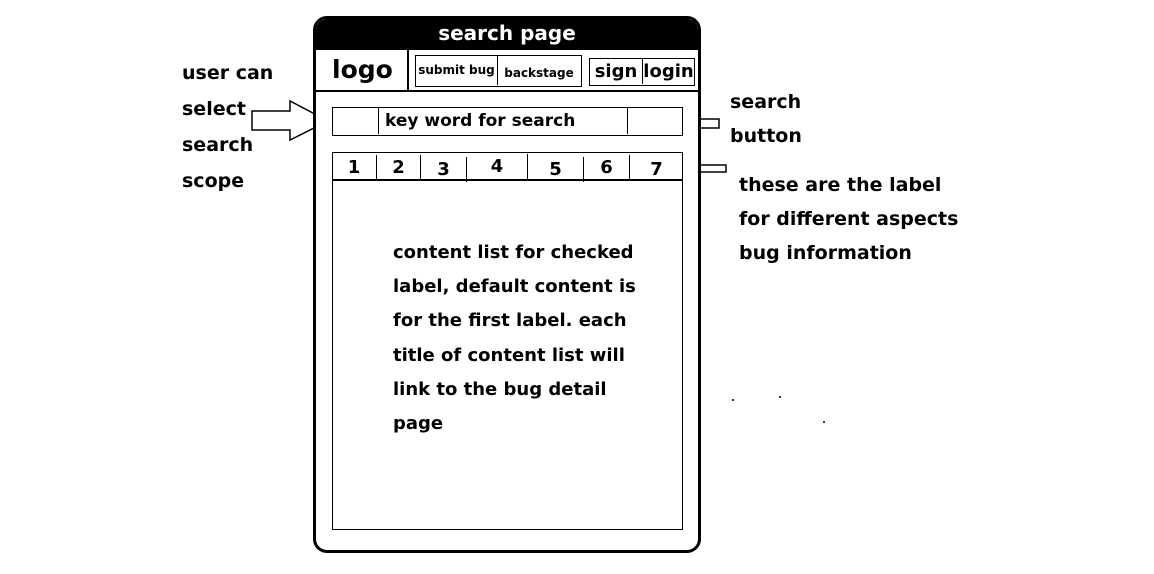  What do you see at coordinates (356, 121) in the screenshot?
I see `search-scope-select` at bounding box center [356, 121].